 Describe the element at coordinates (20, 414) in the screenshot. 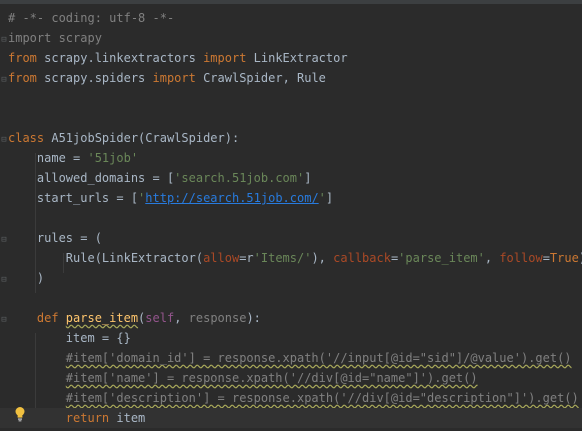

I see `lightbulb-icon` at that location.